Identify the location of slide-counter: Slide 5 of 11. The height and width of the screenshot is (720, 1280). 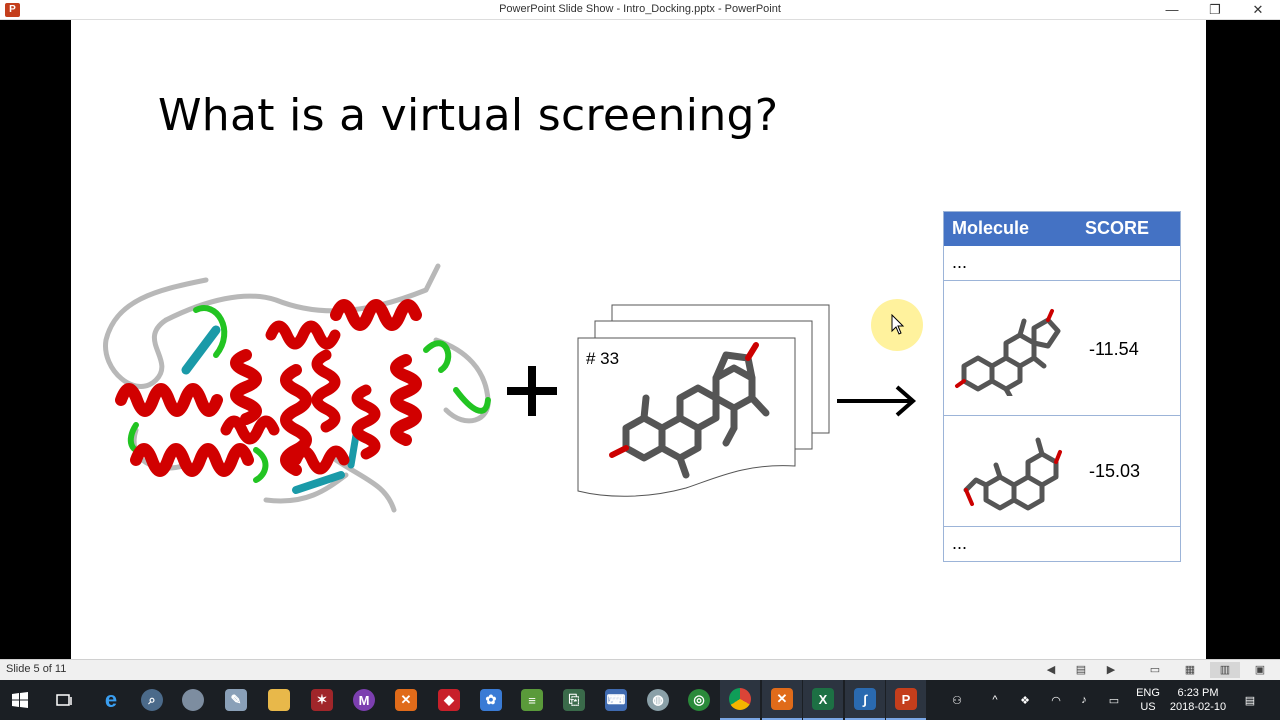
(36, 669).